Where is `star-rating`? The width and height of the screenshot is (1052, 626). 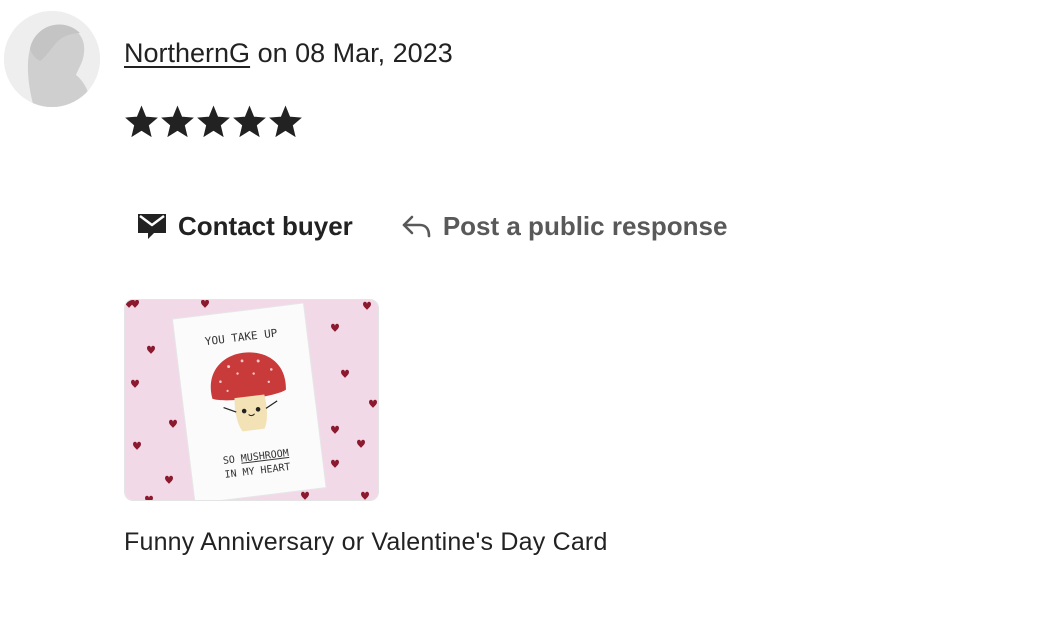
star-rating is located at coordinates (213, 122).